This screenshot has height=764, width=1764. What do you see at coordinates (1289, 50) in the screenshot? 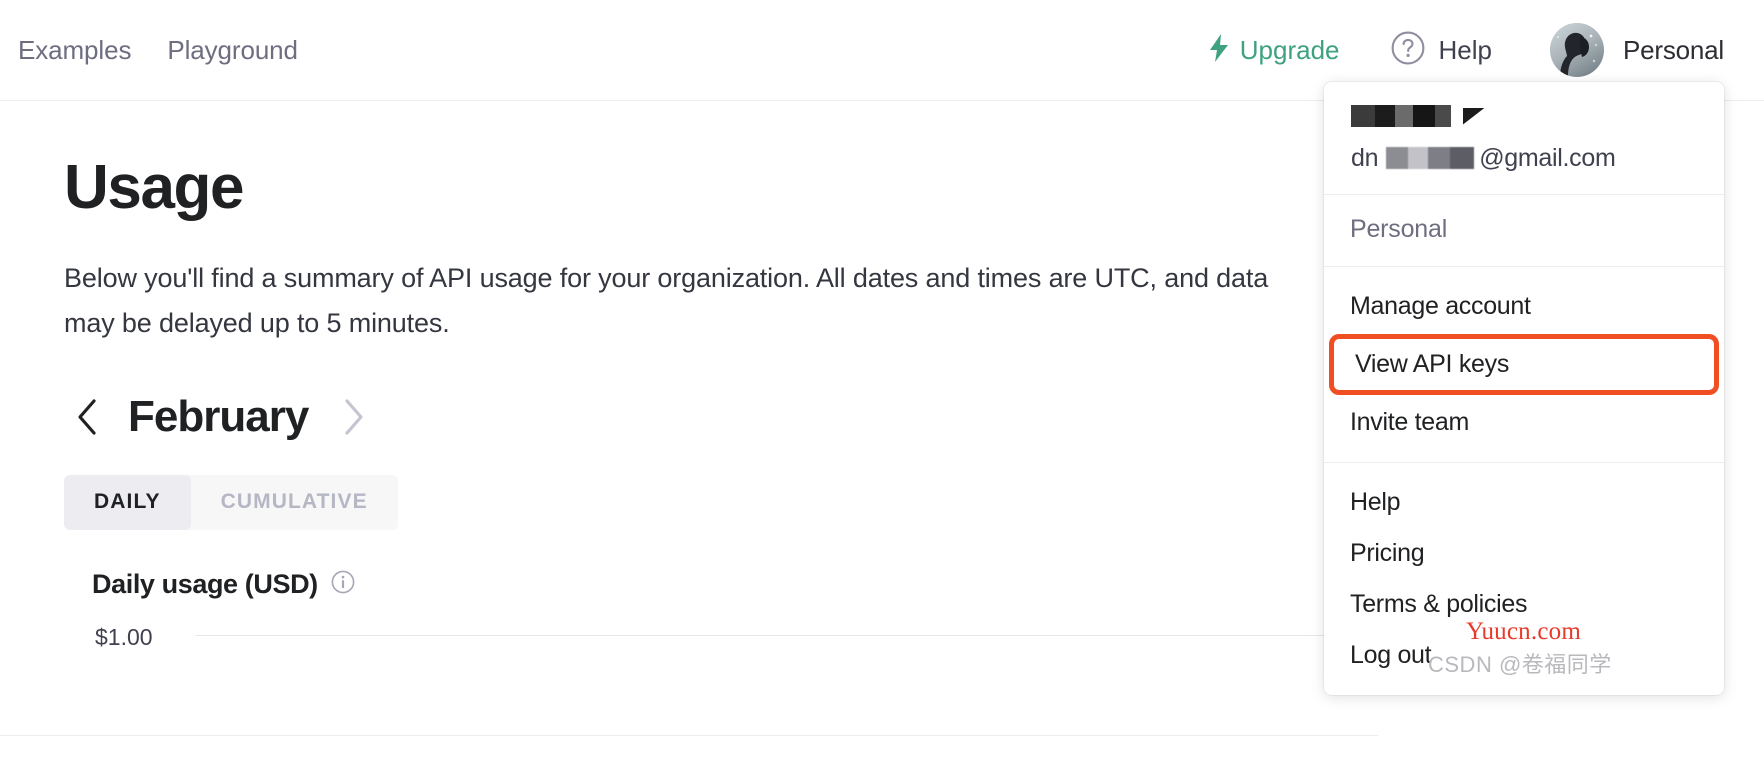
I see `upgrade-label: Upgrade` at bounding box center [1289, 50].